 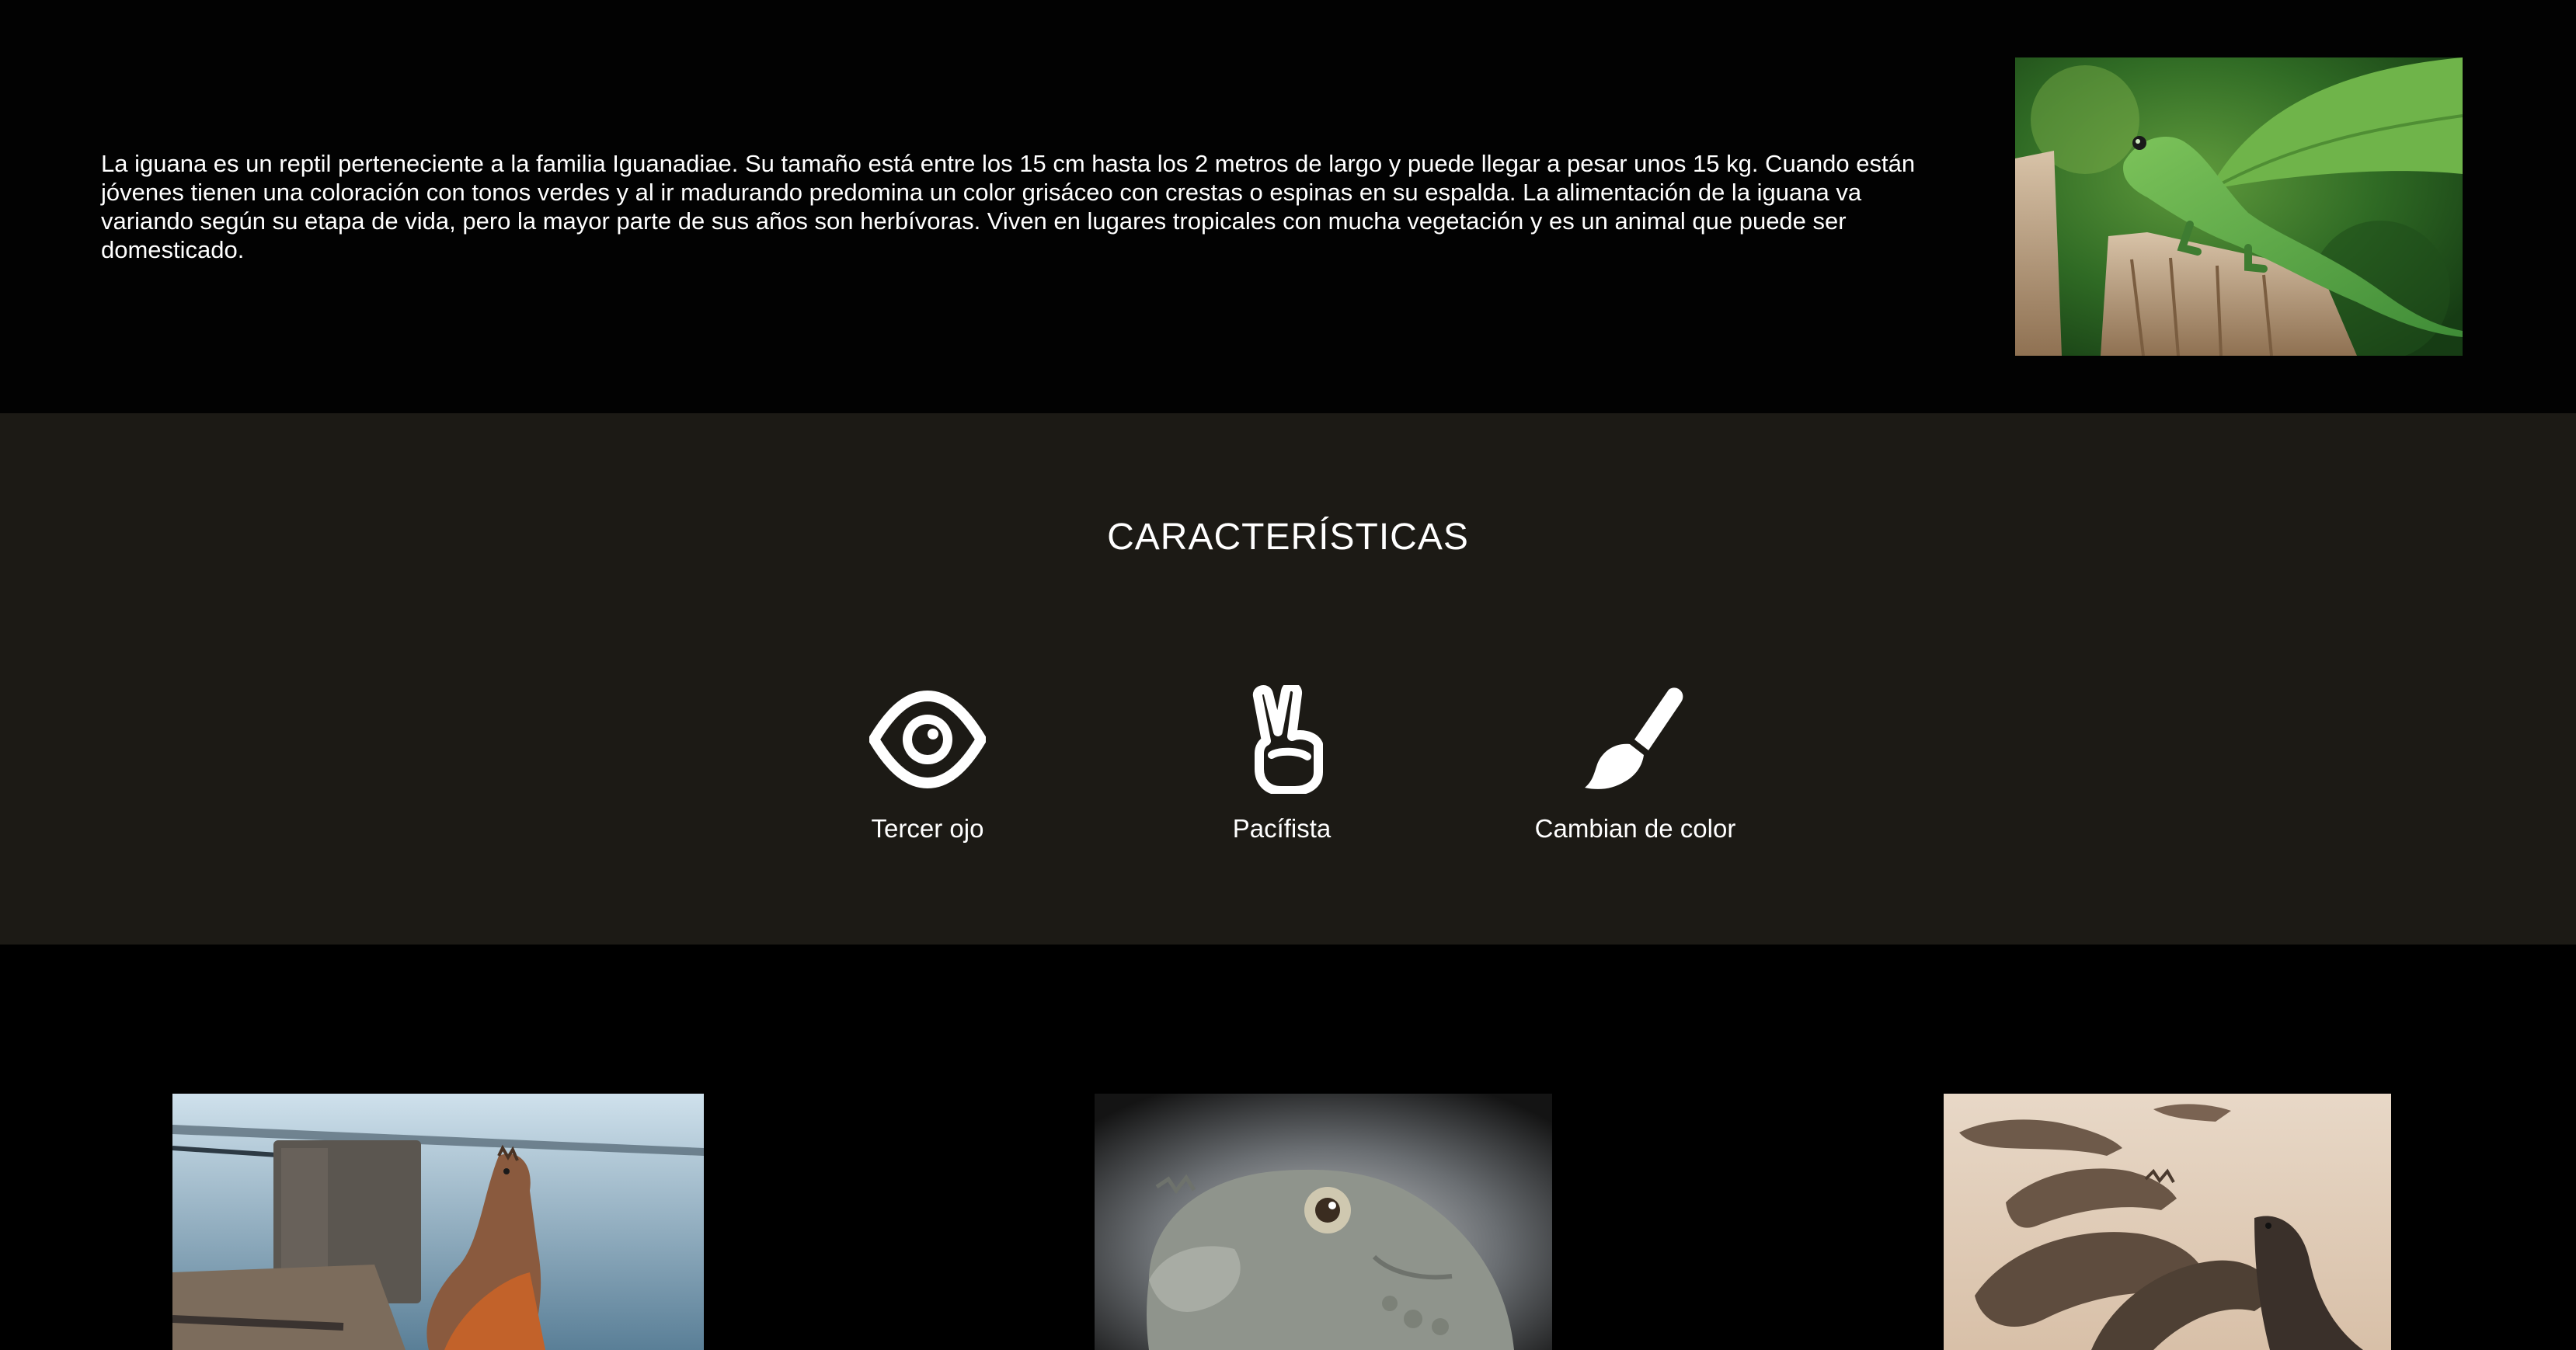 What do you see at coordinates (1282, 739) in the screenshot?
I see `peace-hand-icon` at bounding box center [1282, 739].